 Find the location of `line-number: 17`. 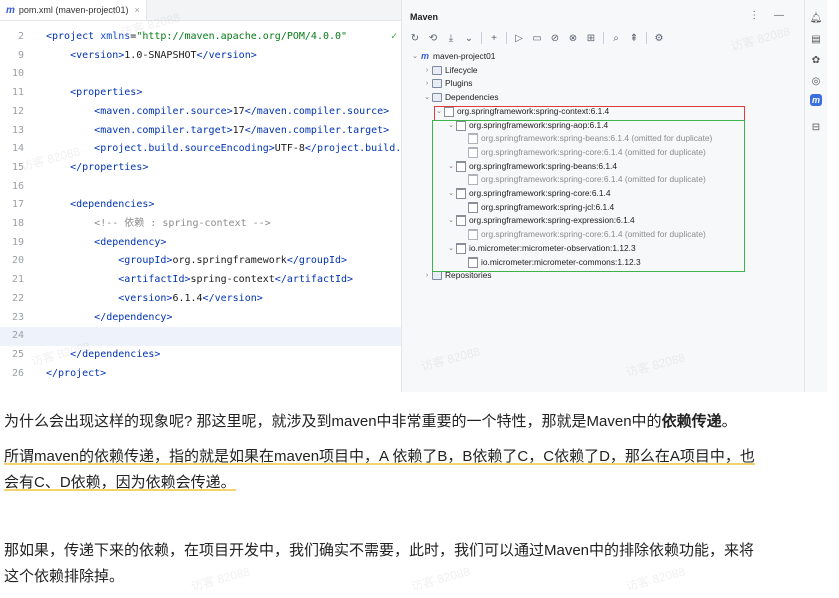

line-number: 17 is located at coordinates (17, 205).